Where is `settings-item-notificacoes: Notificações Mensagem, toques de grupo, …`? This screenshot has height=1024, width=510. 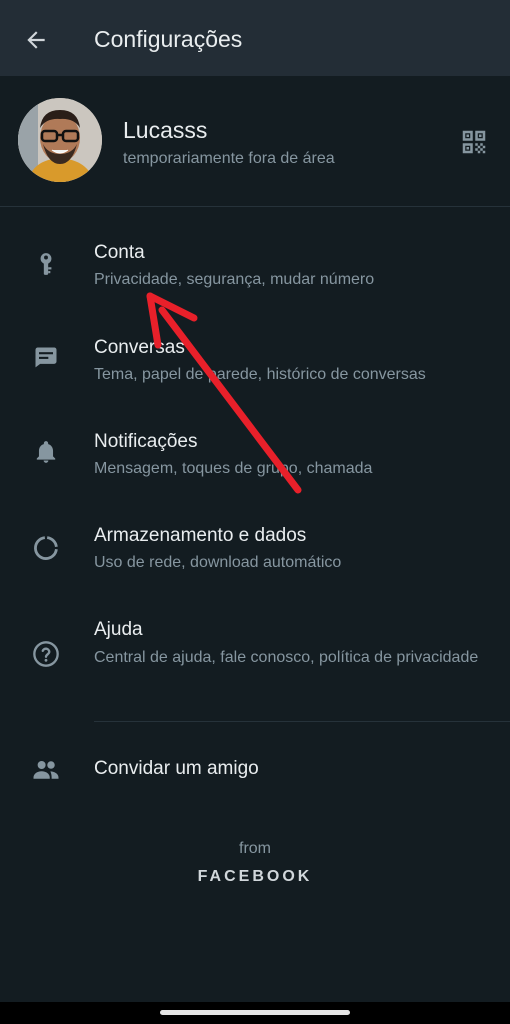
settings-item-notificacoes: Notificações Mensagem, toques de grupo, … is located at coordinates (255, 455).